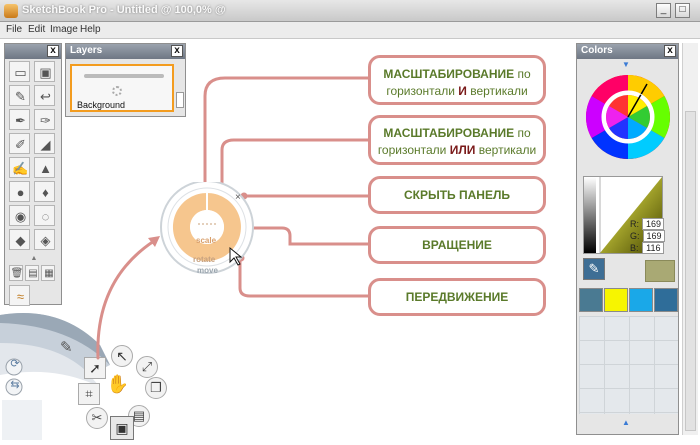 The image size is (700, 445). I want to click on puck-close-icon: ×, so click(238, 197).